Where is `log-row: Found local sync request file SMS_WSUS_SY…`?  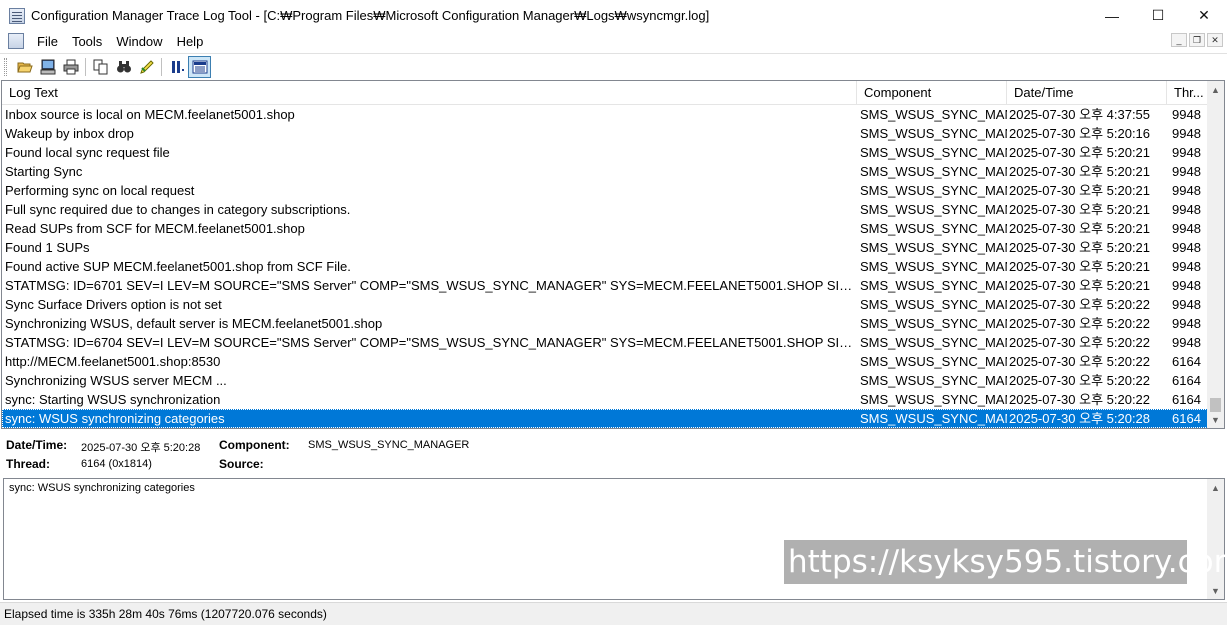 log-row: Found local sync request file SMS_WSUS_SY… is located at coordinates (605, 152).